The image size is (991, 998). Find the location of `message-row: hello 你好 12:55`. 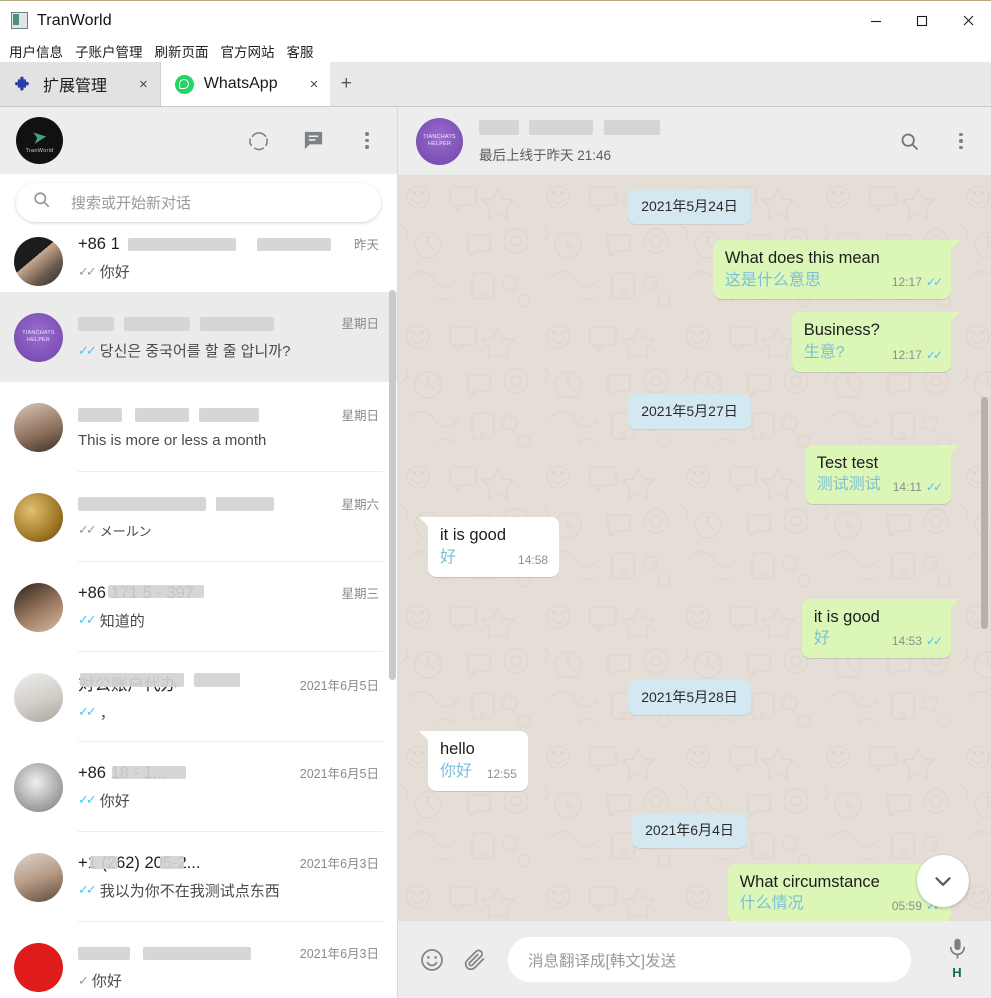

message-row: hello 你好 12:55 is located at coordinates (685, 761).